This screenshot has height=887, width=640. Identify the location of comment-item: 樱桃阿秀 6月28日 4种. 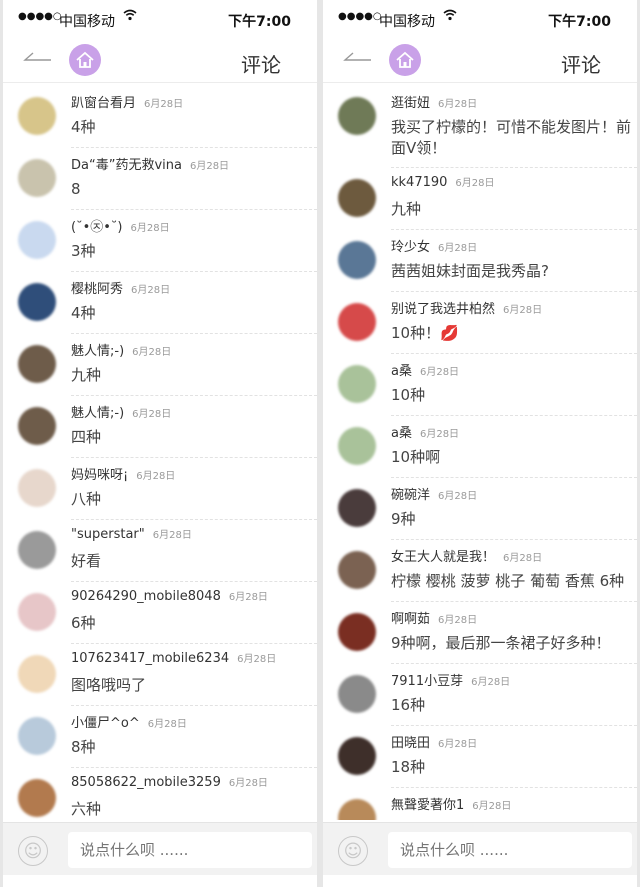
(160, 303).